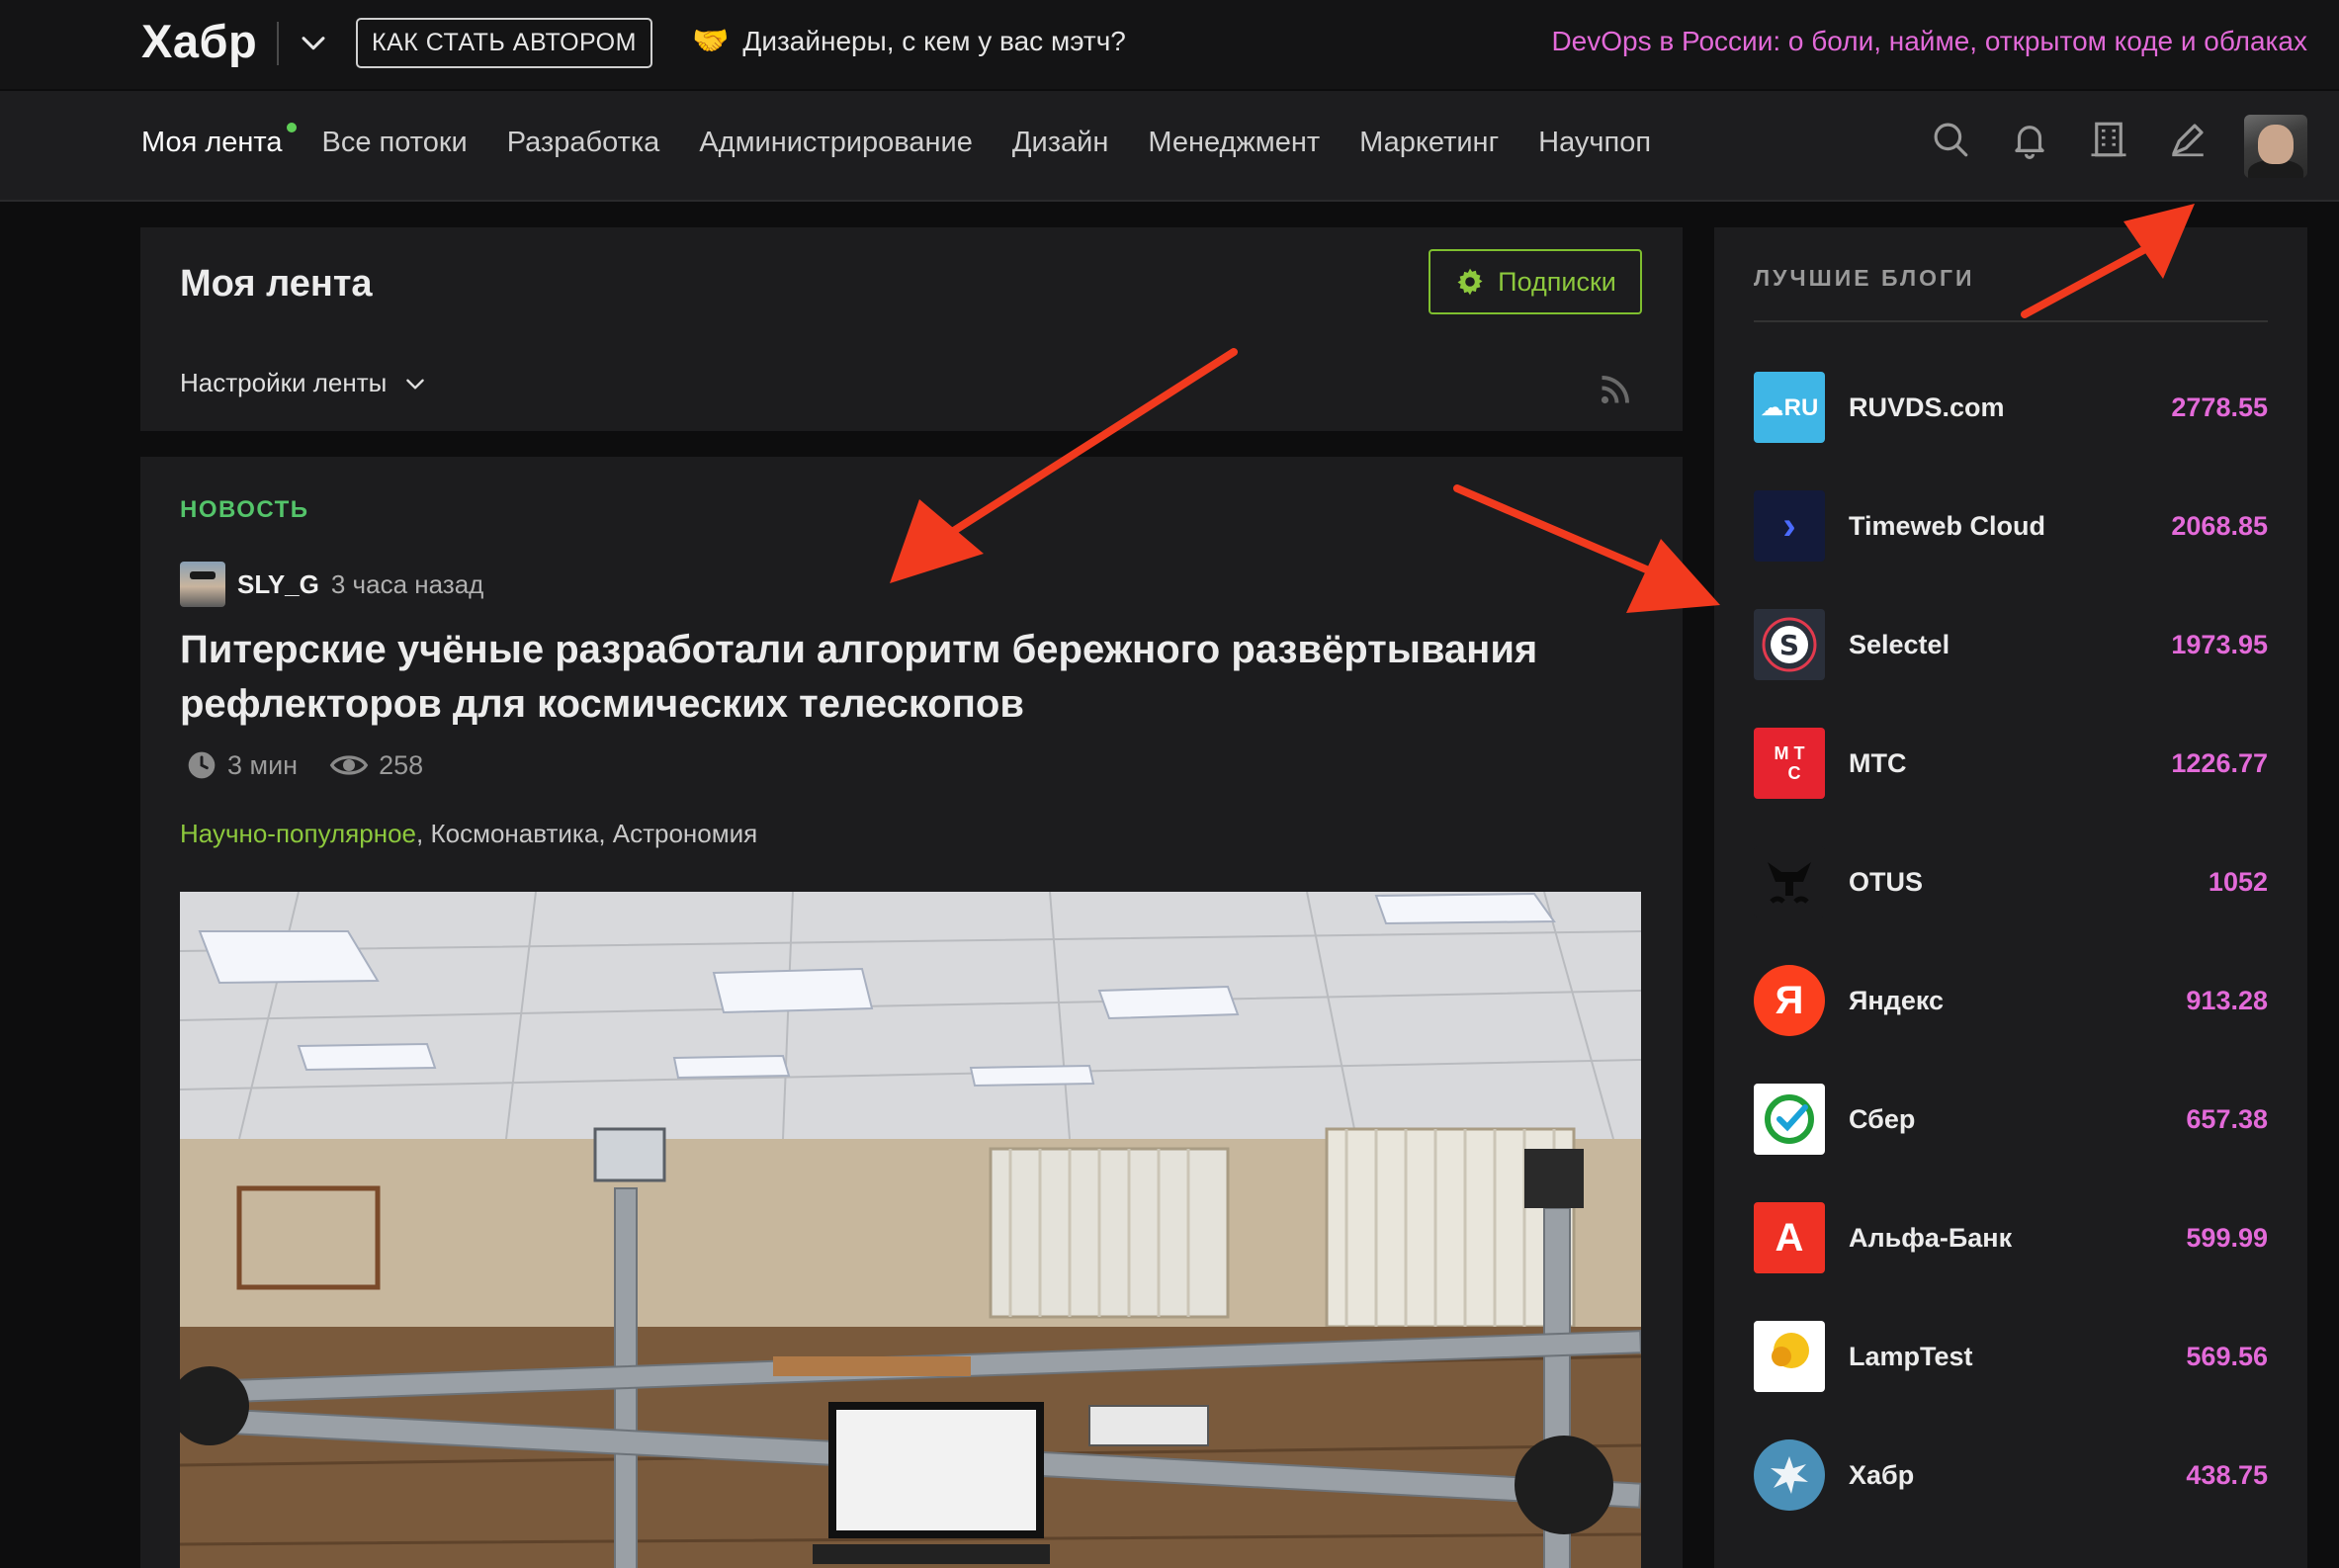  I want to click on arrow-to-pen-icon, so click(2108, 261).